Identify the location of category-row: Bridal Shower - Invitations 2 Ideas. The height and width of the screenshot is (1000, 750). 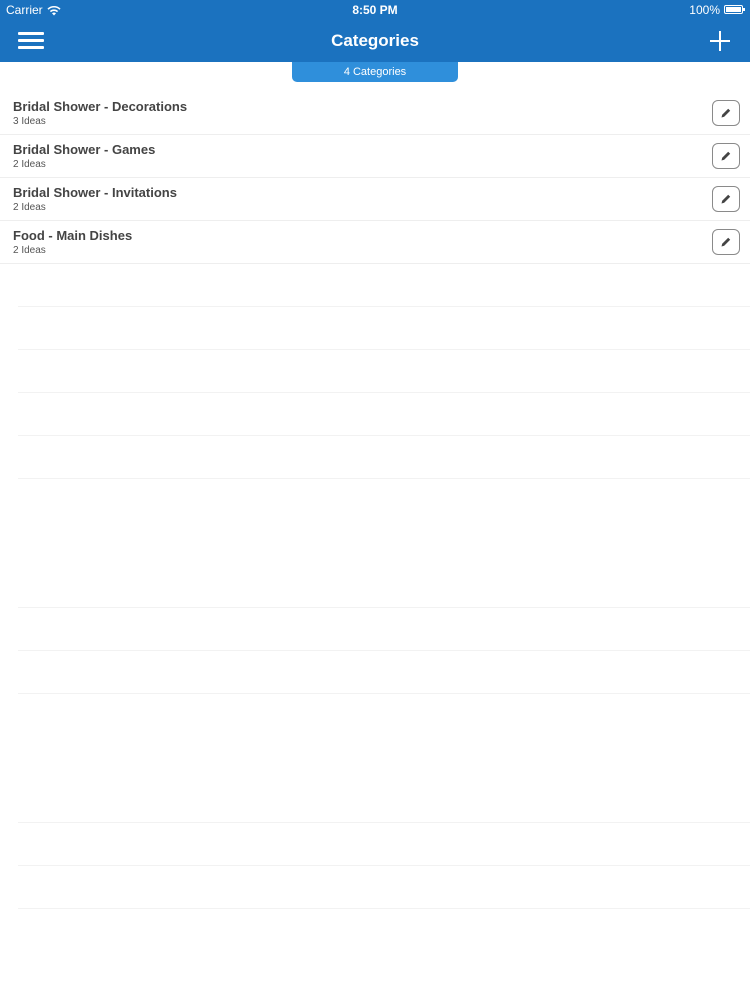
(375, 199).